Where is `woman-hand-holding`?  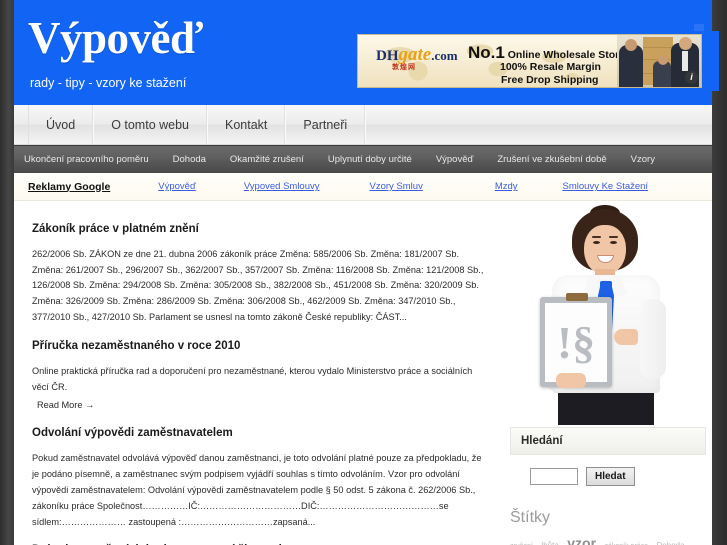 woman-hand-holding is located at coordinates (571, 380).